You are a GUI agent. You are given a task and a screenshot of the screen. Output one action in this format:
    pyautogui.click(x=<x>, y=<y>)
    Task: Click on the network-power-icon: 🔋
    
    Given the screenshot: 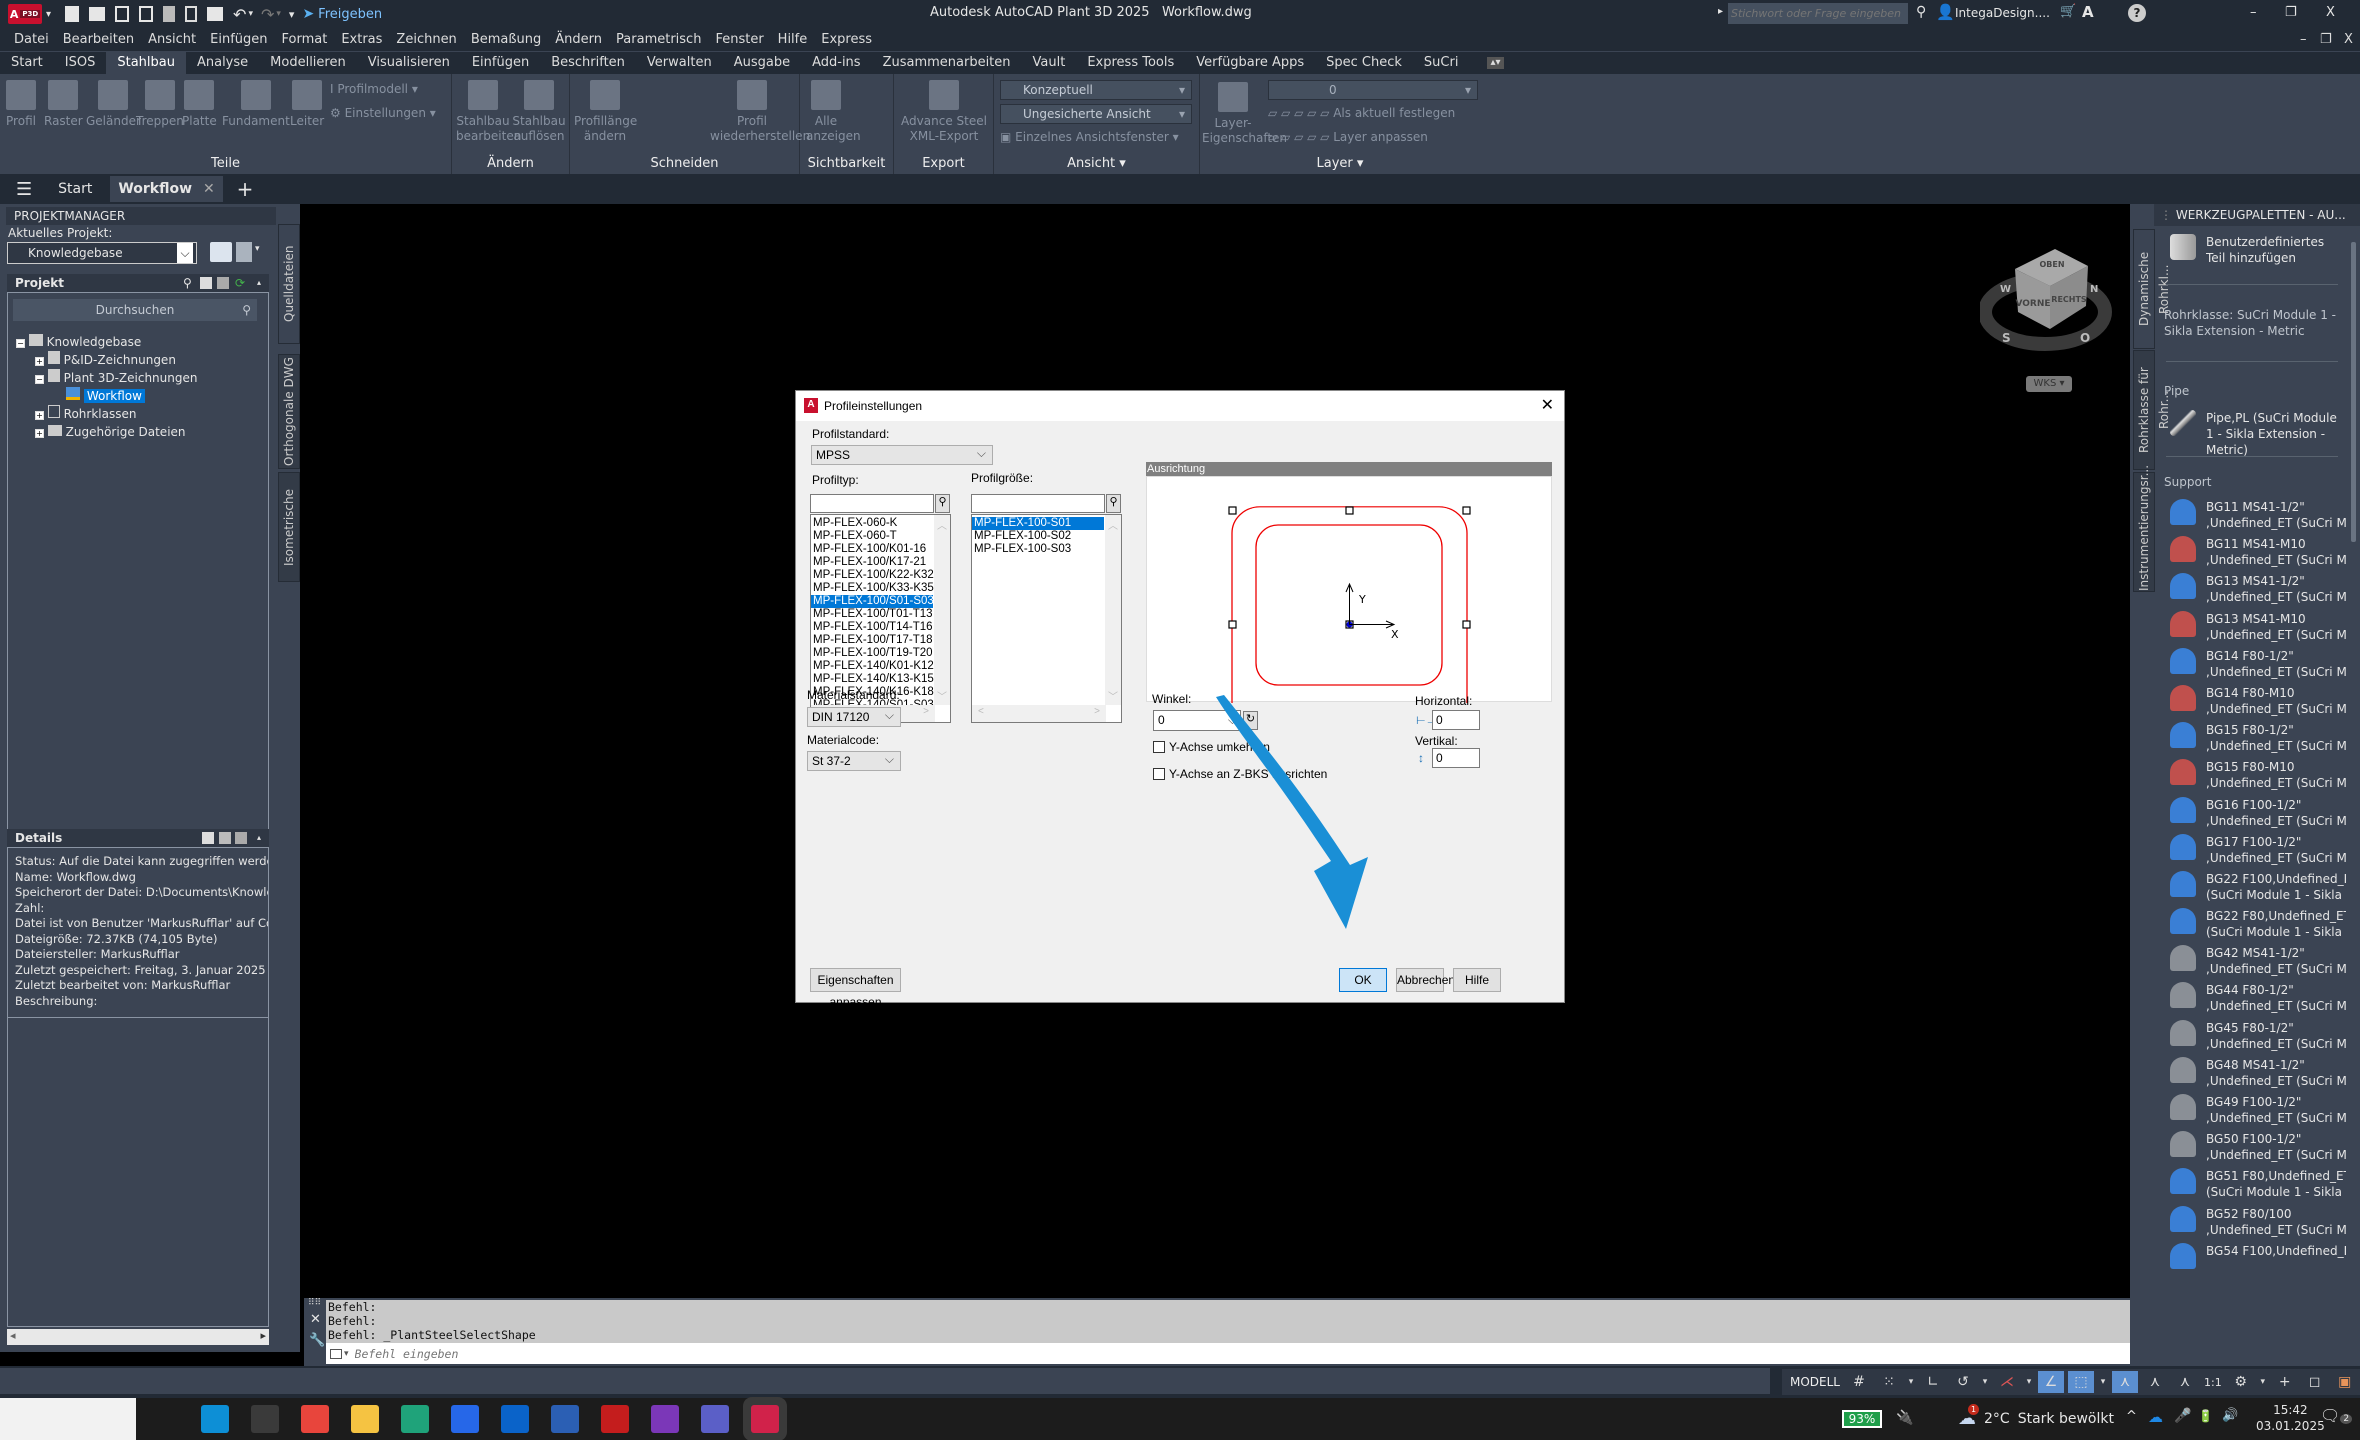 What is the action you would take?
    pyautogui.click(x=2205, y=1416)
    